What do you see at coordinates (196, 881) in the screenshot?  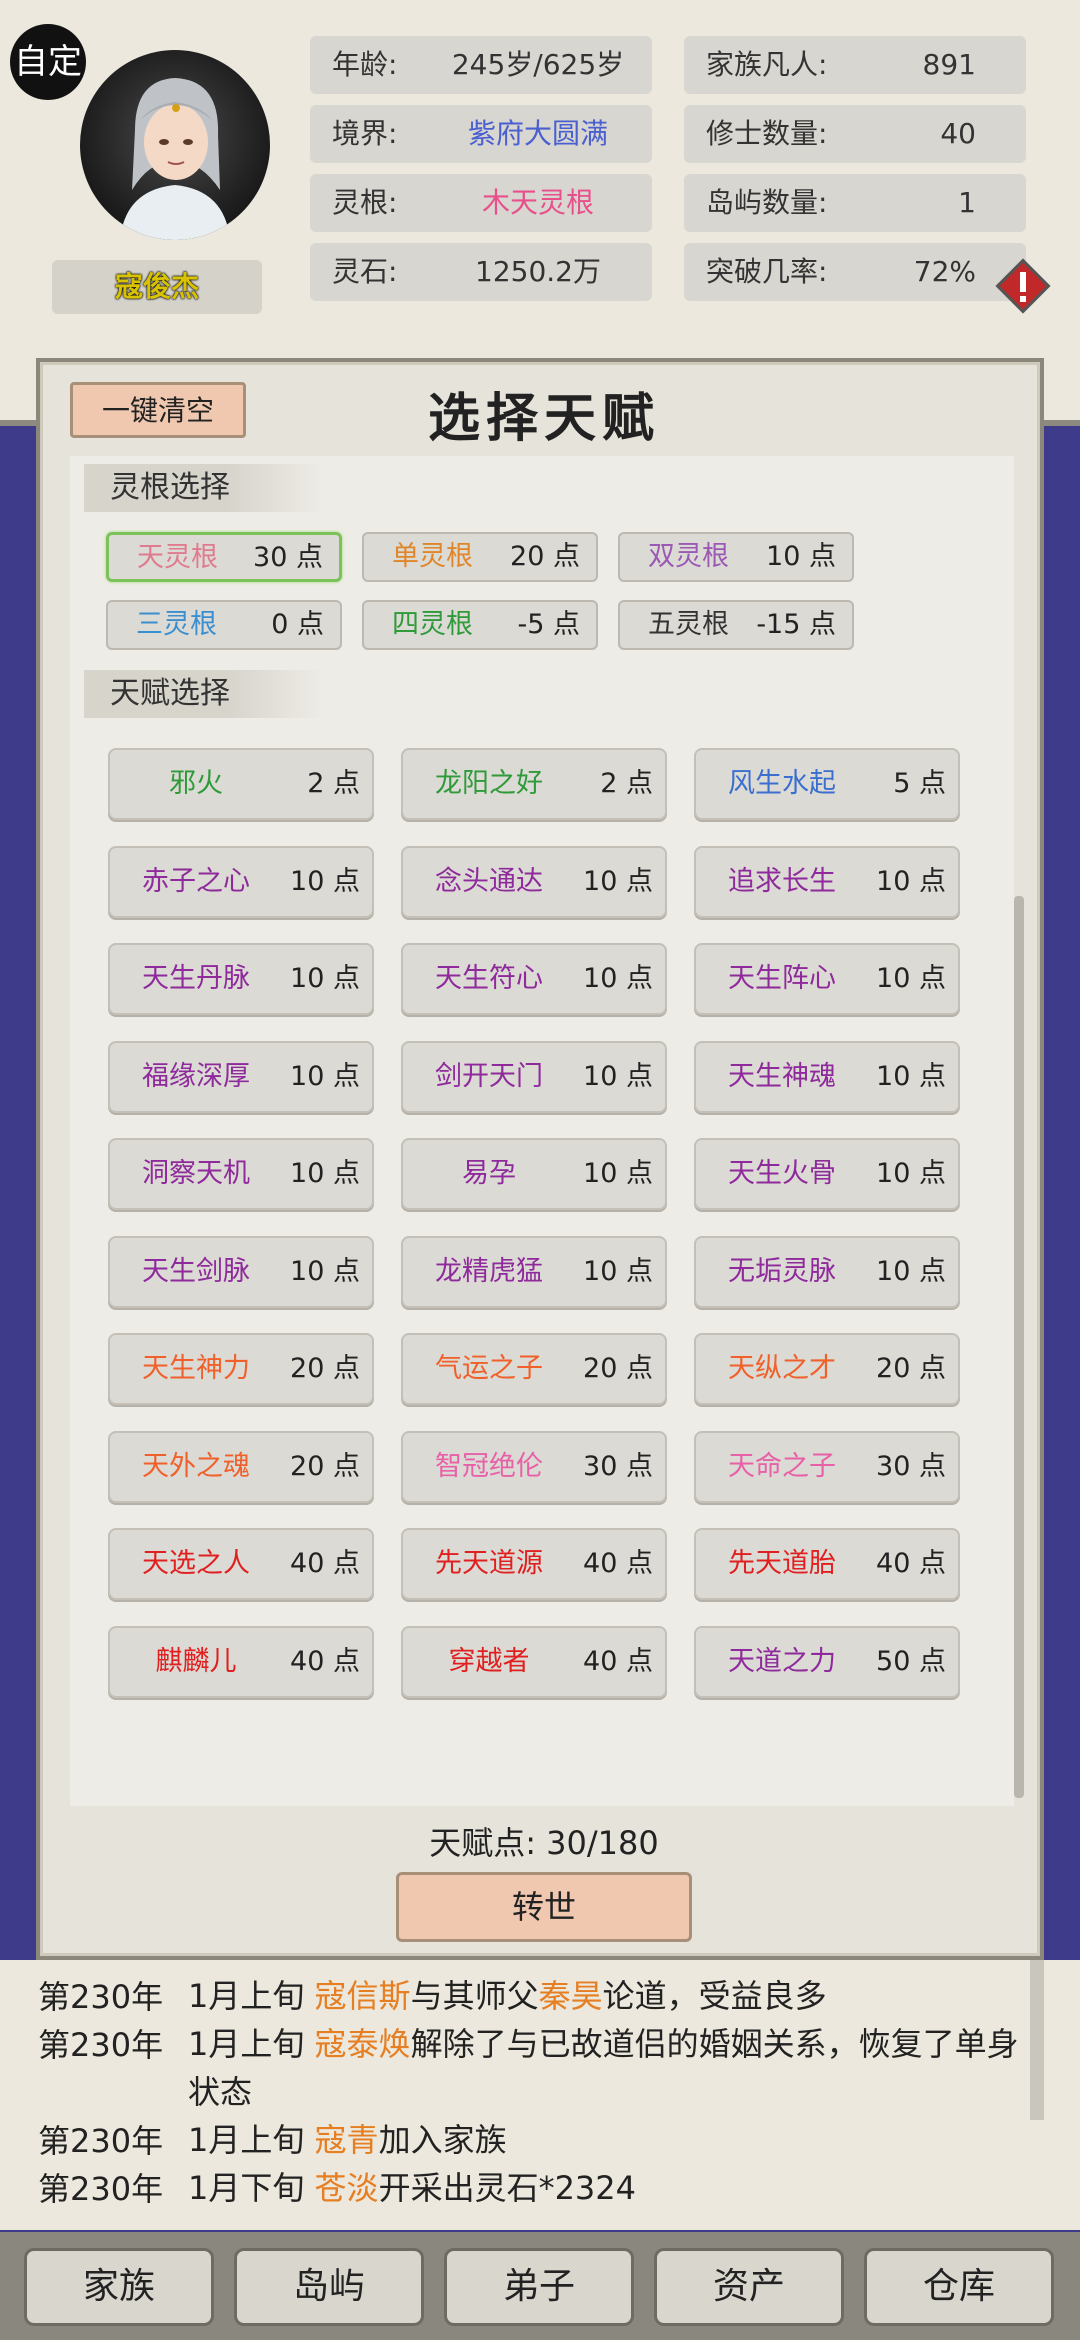 I see `talent-name: 赤子之心` at bounding box center [196, 881].